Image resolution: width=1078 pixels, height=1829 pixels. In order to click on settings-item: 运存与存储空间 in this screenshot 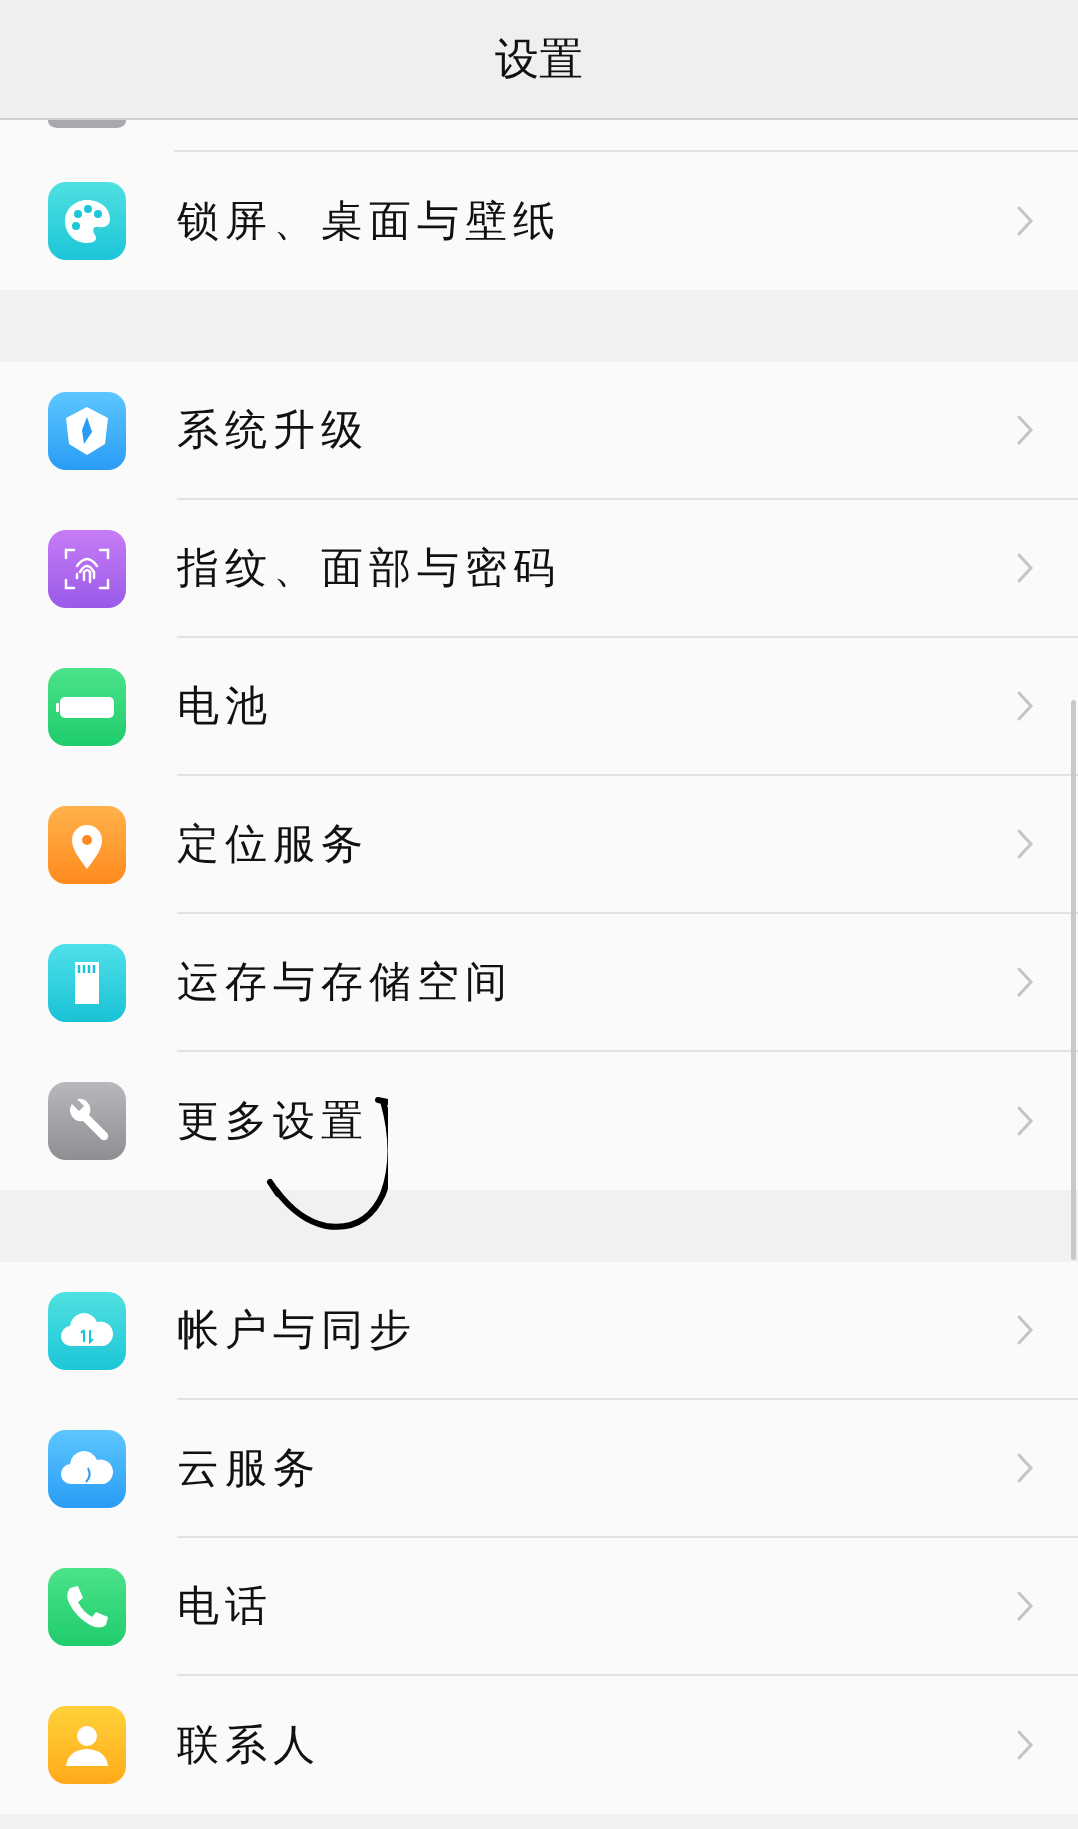, I will do `click(539, 983)`.